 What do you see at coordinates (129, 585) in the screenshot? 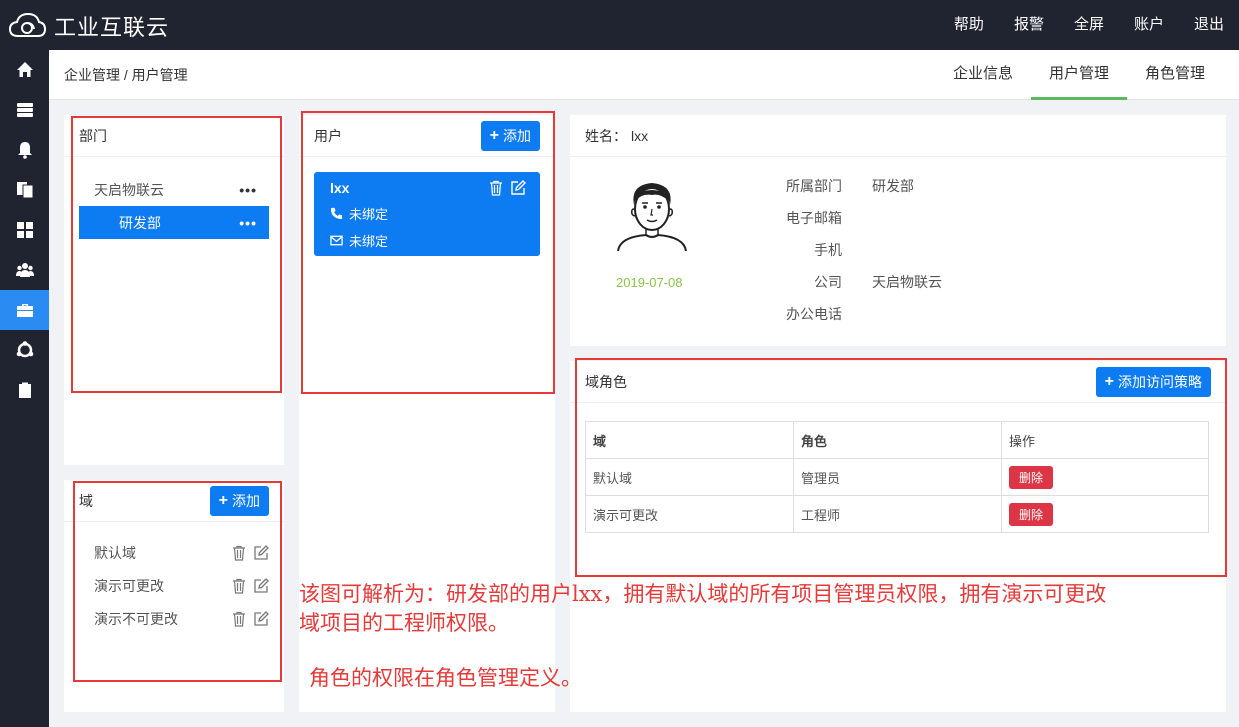
I see `domain-item-label: 演示可更改` at bounding box center [129, 585].